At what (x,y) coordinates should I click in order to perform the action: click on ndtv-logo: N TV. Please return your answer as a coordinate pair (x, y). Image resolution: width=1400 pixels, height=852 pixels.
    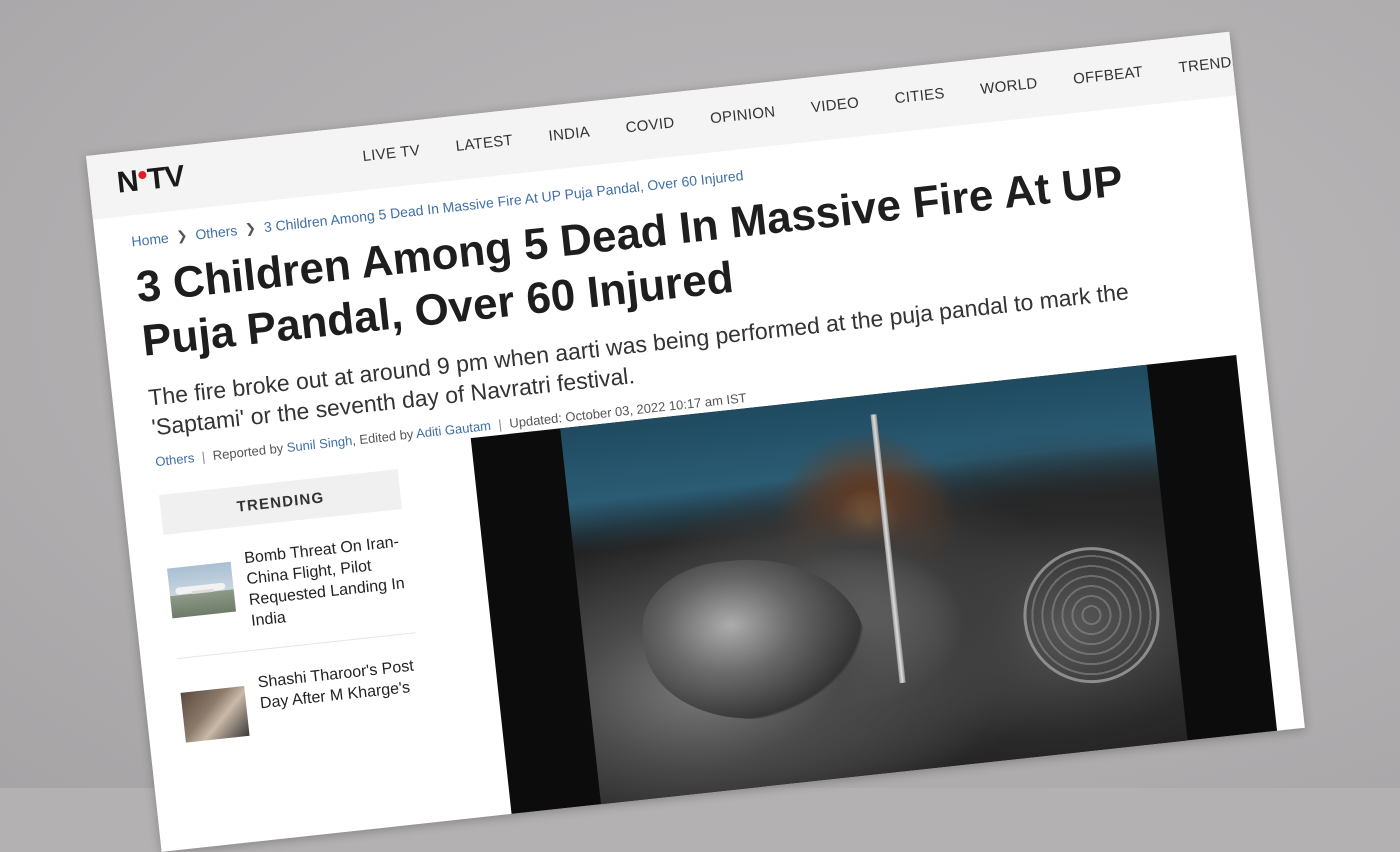
    Looking at the image, I should click on (150, 180).